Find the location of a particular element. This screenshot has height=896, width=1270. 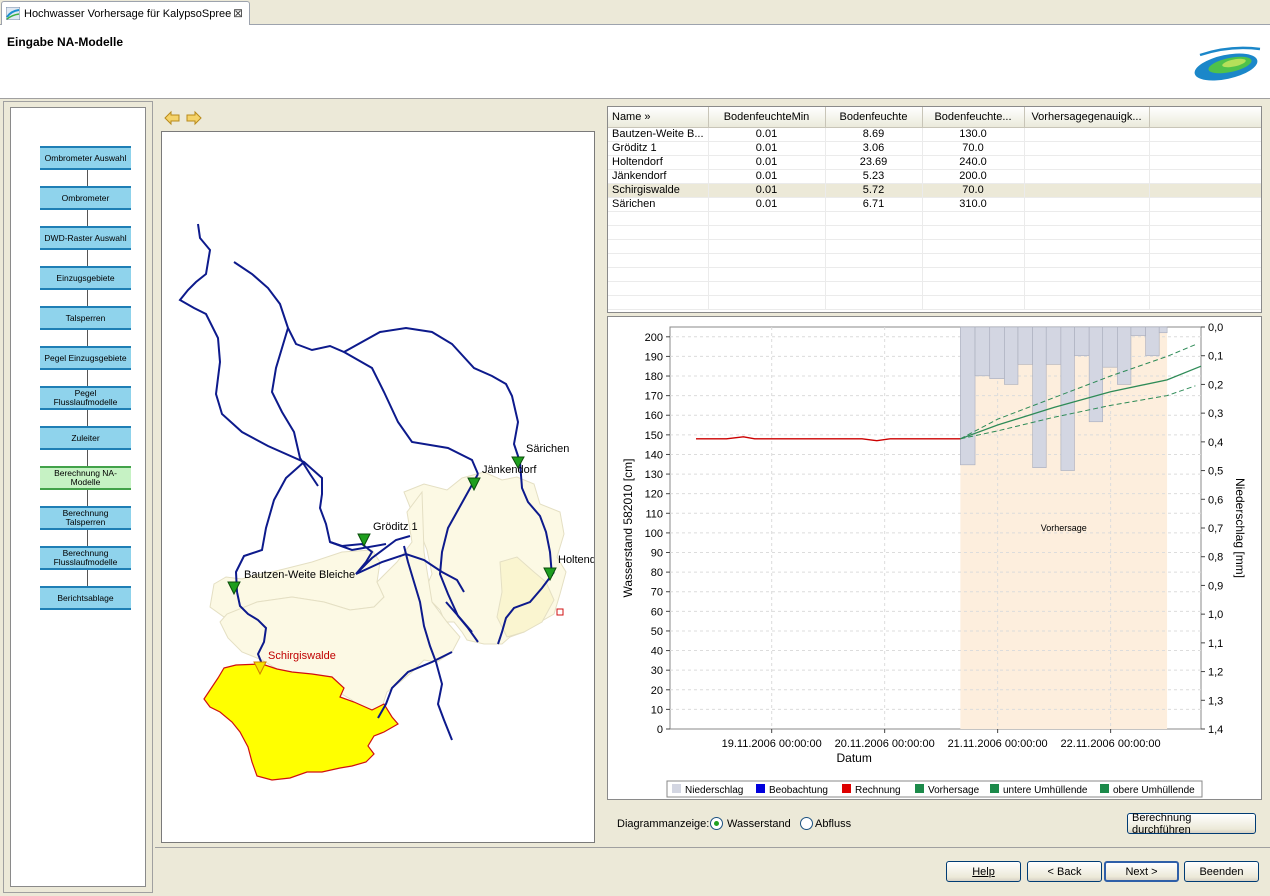

step-zuleiter: Zuleiter is located at coordinates (85, 438).